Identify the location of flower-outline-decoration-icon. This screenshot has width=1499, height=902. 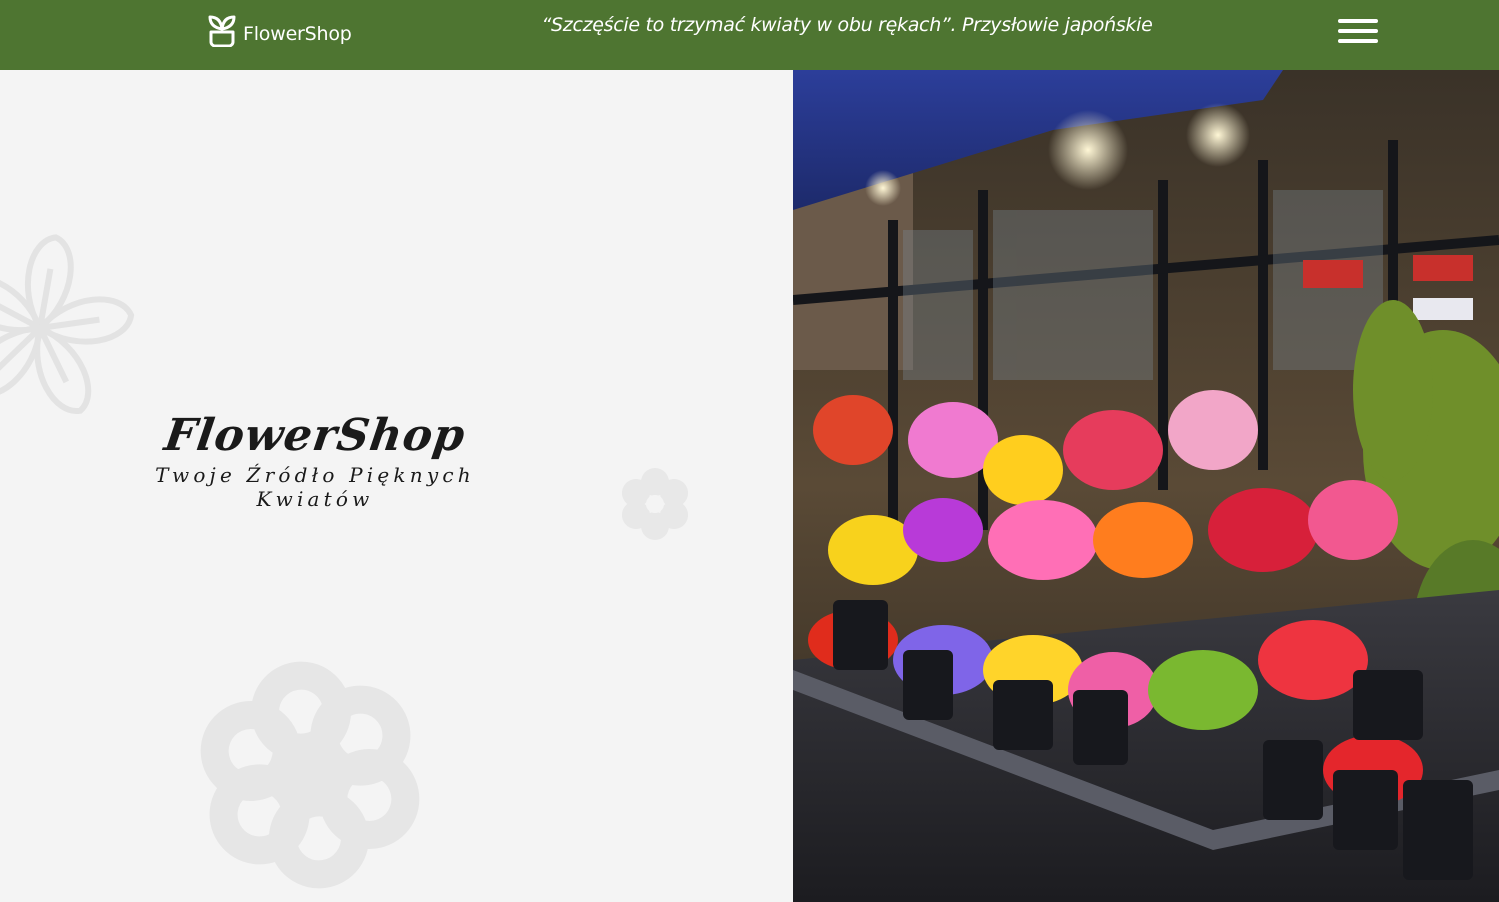
(67, 324).